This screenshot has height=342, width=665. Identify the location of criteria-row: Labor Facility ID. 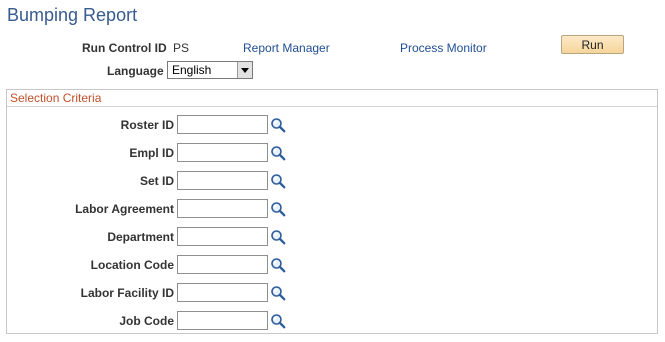
(150, 293).